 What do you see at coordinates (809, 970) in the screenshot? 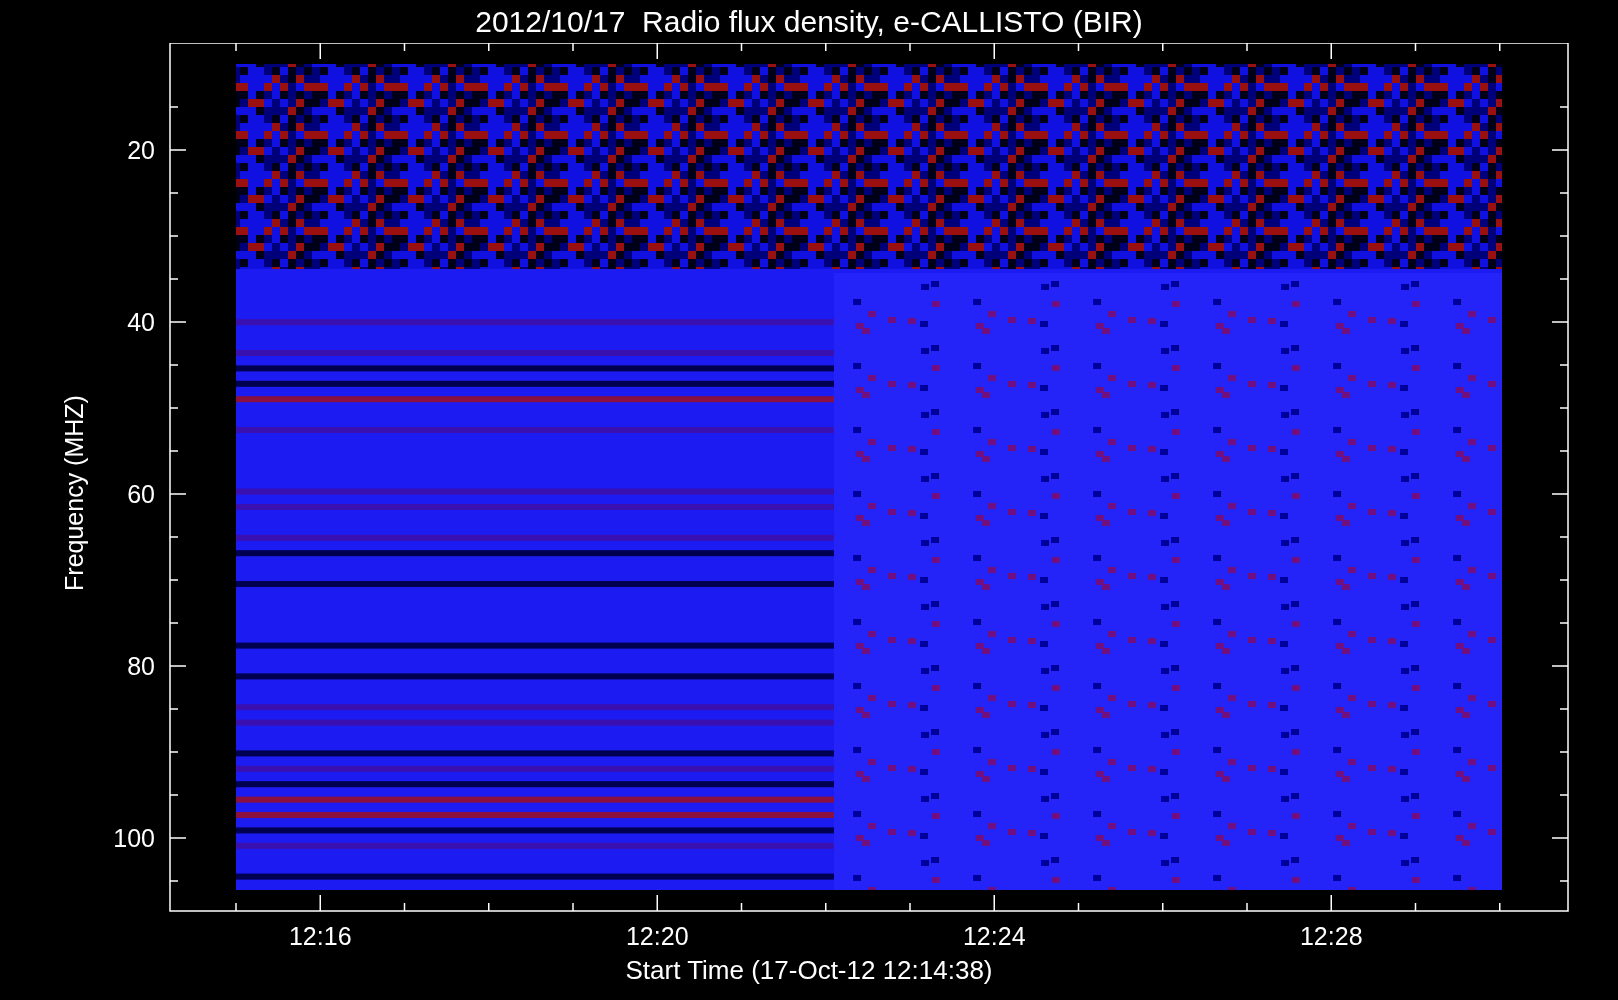
I see `x-axis-title: Start Time (17-Oct-12 12:14:38)` at bounding box center [809, 970].